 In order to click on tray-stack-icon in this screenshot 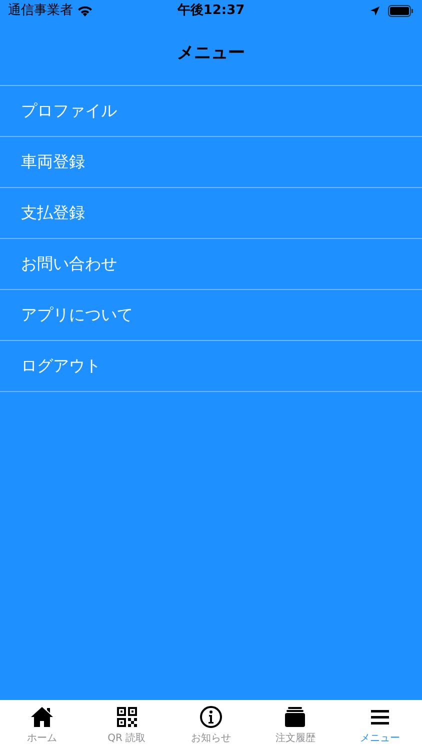, I will do `click(295, 717)`.